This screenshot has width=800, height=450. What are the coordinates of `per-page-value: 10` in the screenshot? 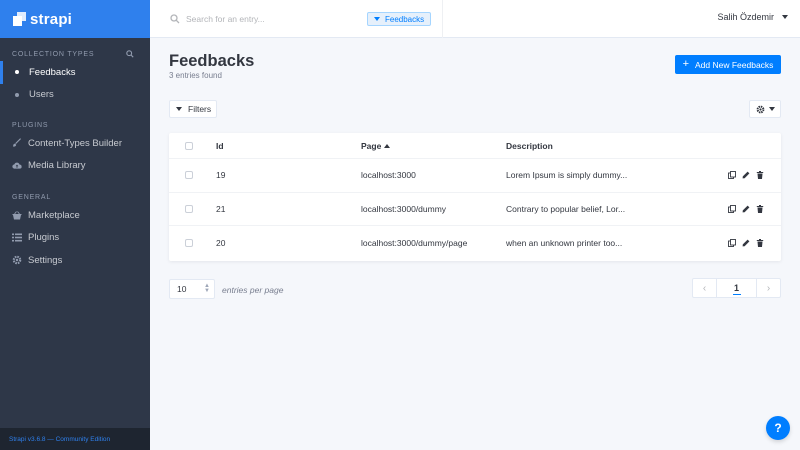 It's located at (182, 289).